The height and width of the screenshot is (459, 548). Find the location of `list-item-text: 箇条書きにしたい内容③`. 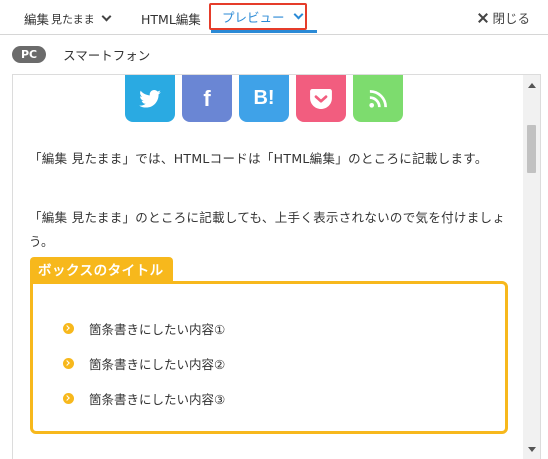

list-item-text: 箇条書きにしたい内容③ is located at coordinates (157, 399).